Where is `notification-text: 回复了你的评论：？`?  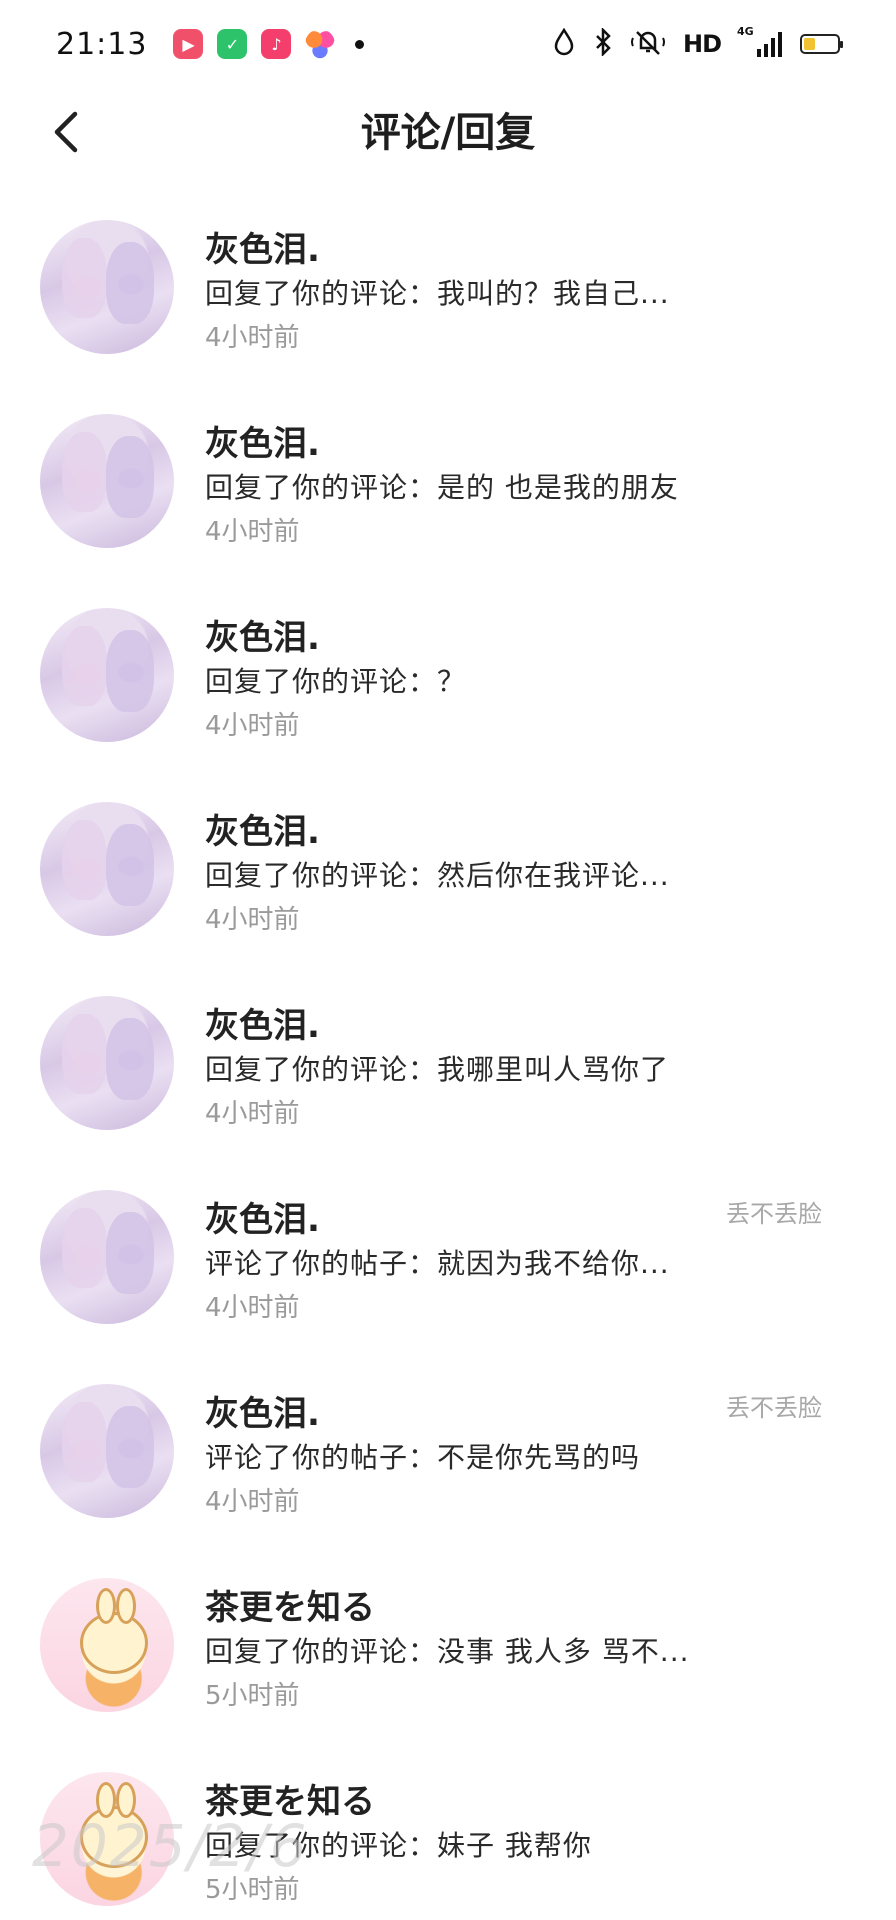
notification-text: 回复了你的评论：？ is located at coordinates (336, 681).